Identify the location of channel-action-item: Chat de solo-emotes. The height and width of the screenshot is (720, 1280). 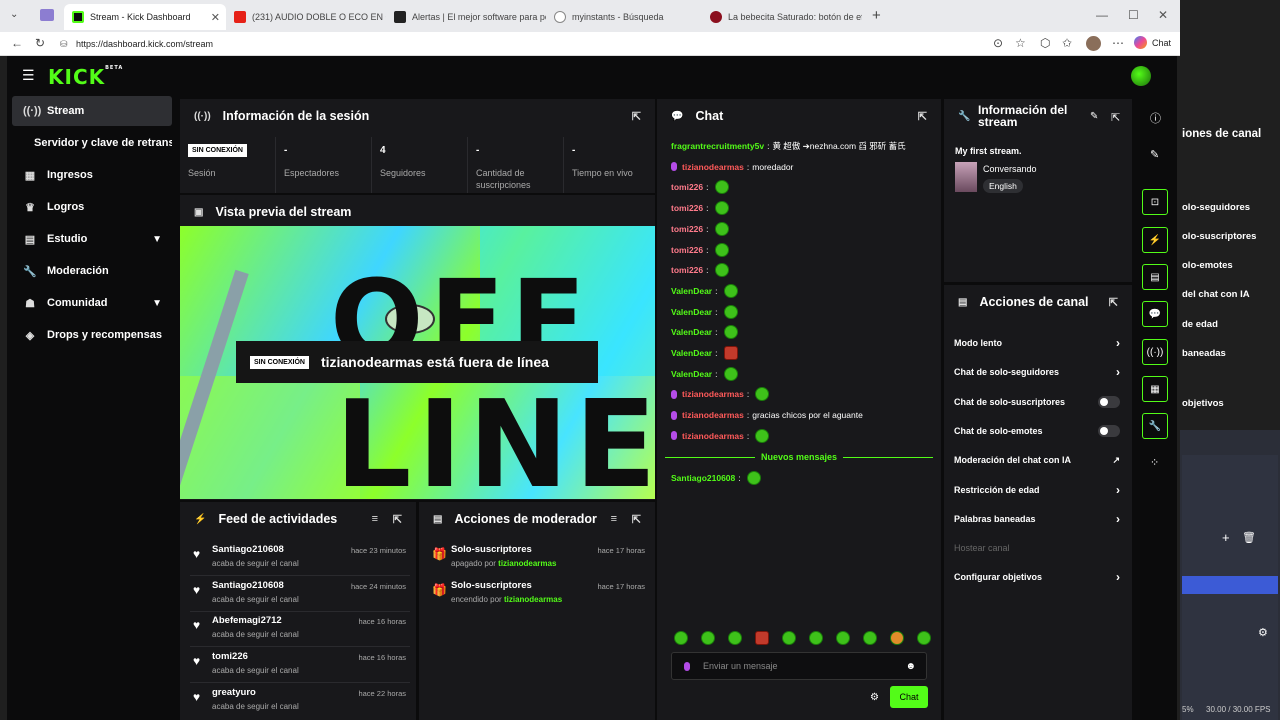
(1039, 431).